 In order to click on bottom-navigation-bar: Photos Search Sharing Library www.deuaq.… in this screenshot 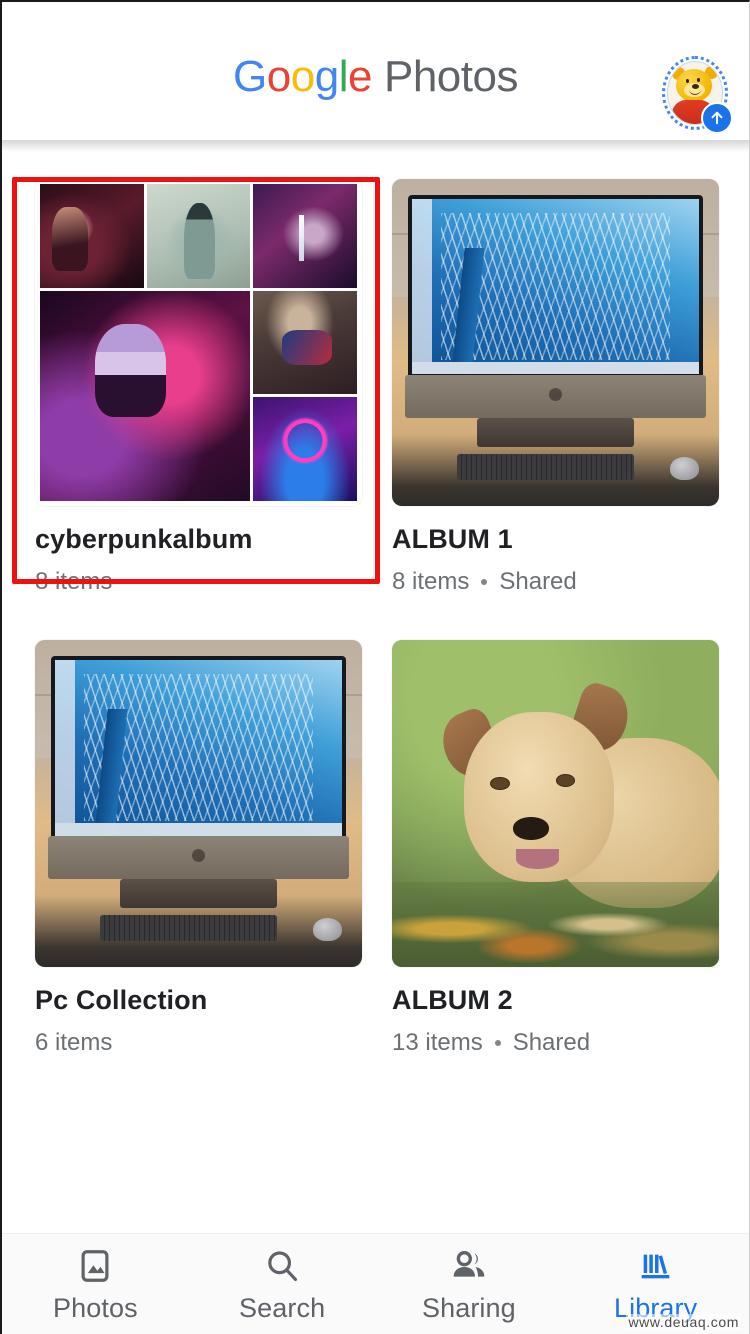, I will do `click(375, 1283)`.